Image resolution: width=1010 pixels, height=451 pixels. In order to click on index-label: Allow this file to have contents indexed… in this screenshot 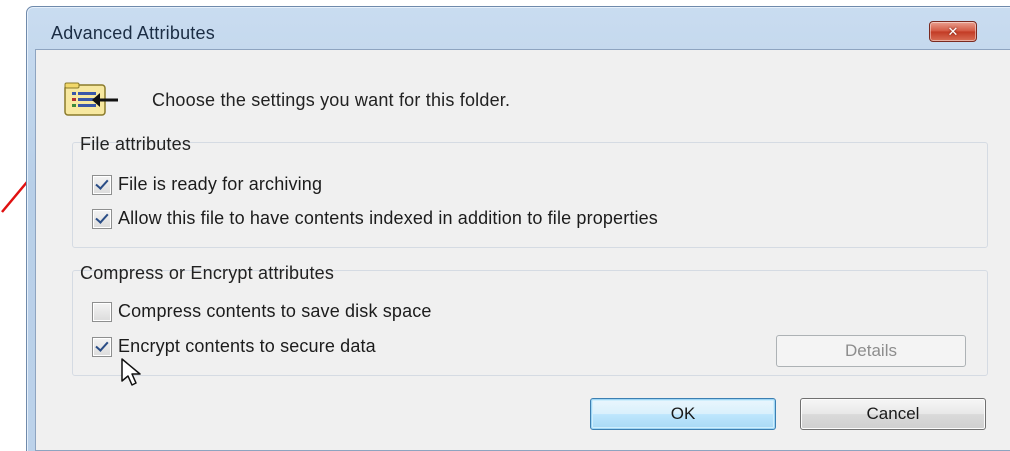, I will do `click(388, 218)`.